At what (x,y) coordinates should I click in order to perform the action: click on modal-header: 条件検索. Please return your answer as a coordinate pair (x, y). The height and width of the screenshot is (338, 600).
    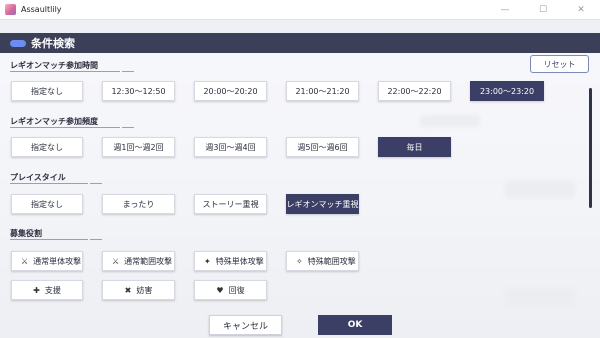
    Looking at the image, I should click on (300, 43).